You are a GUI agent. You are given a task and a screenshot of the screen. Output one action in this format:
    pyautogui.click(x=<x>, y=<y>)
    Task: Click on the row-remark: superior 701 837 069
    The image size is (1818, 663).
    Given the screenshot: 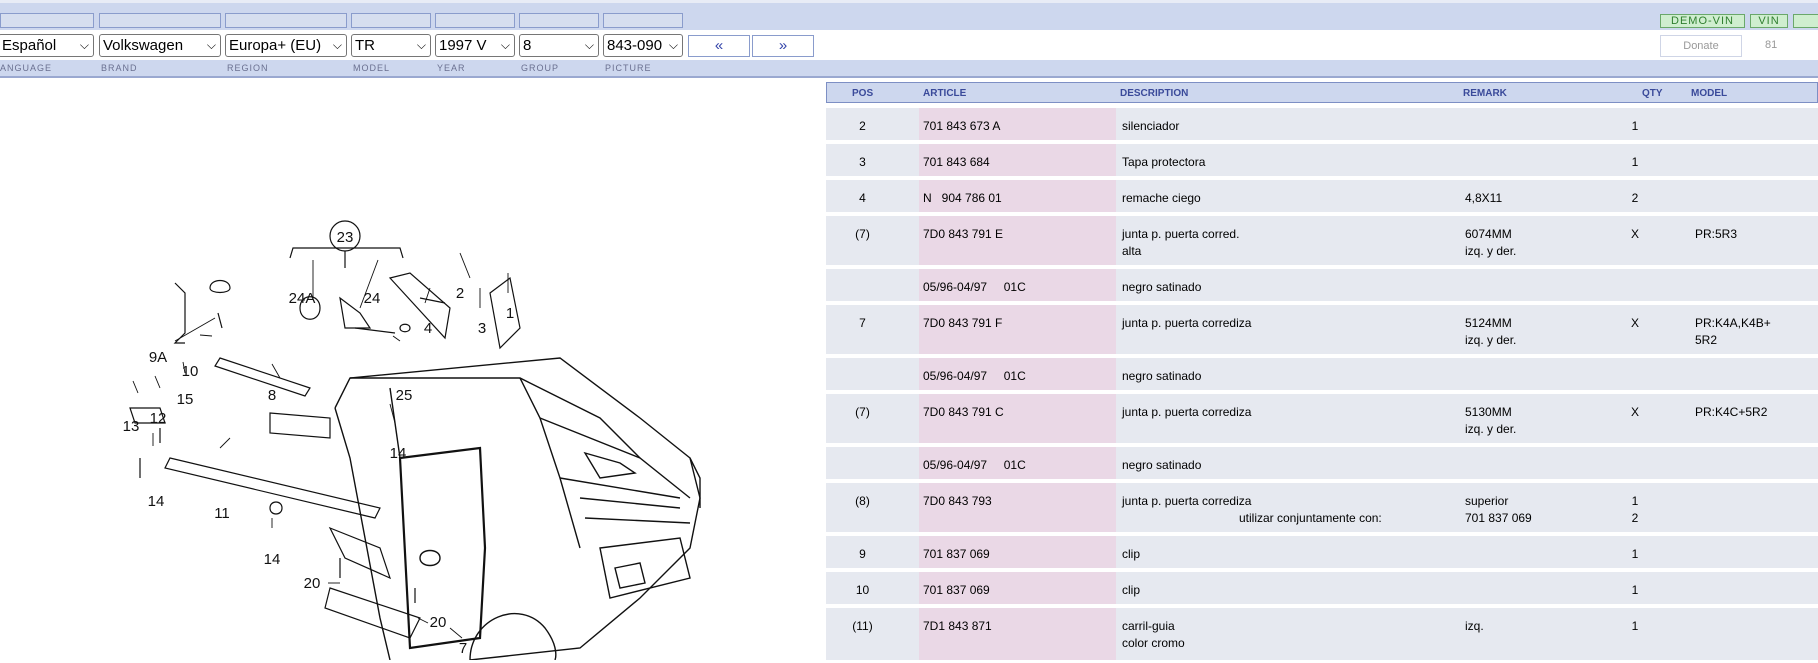 What is the action you would take?
    pyautogui.click(x=1498, y=509)
    